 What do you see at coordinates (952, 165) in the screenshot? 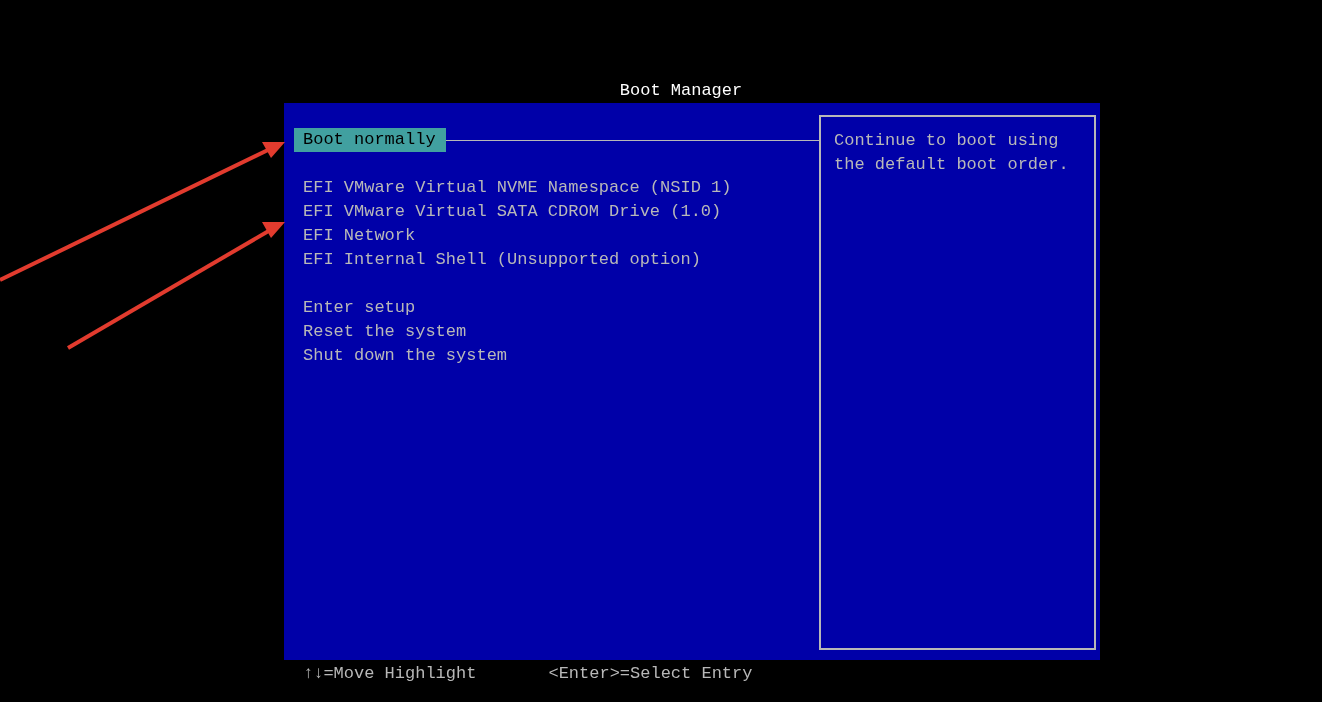
I see `help-text: the default boot order.` at bounding box center [952, 165].